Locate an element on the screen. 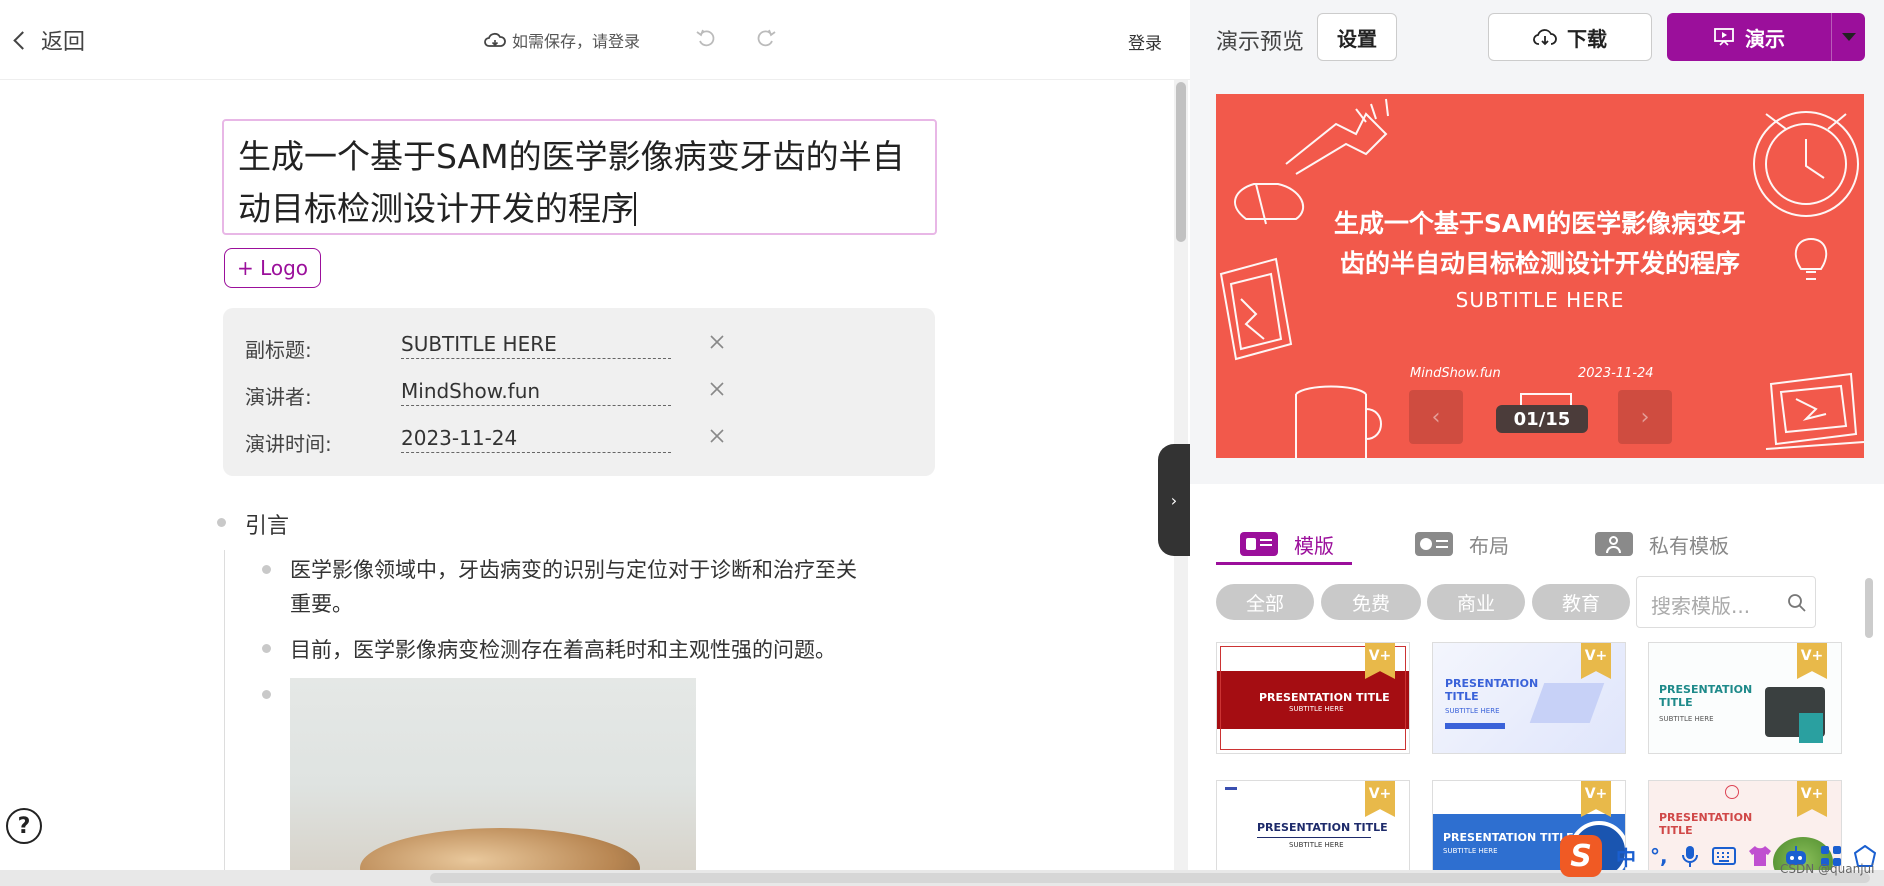 Image resolution: width=1884 pixels, height=886 pixels. outline-item: 医学影像领域中，牙齿病变的识别与定位对于诊断和治疗至关 is located at coordinates (573, 569).